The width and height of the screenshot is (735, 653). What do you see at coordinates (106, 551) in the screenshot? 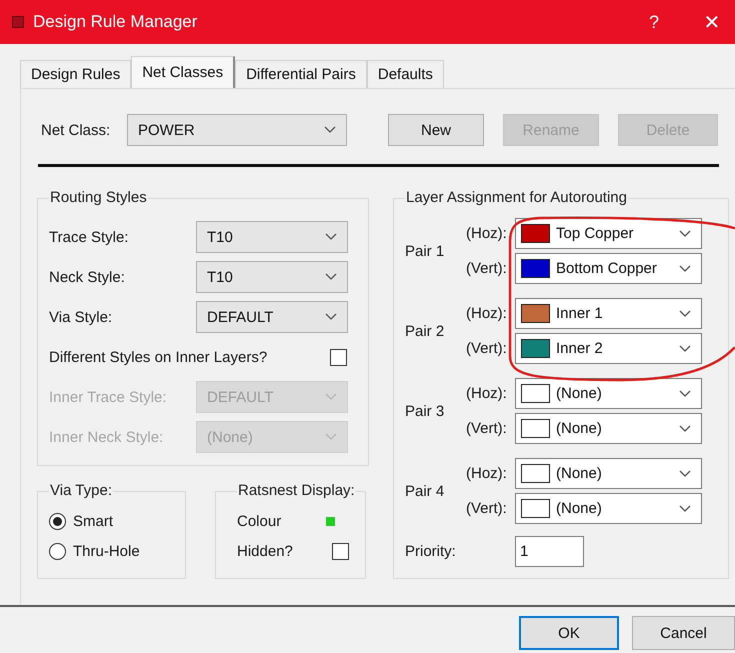
I see `radio-label: Thru-Hole` at bounding box center [106, 551].